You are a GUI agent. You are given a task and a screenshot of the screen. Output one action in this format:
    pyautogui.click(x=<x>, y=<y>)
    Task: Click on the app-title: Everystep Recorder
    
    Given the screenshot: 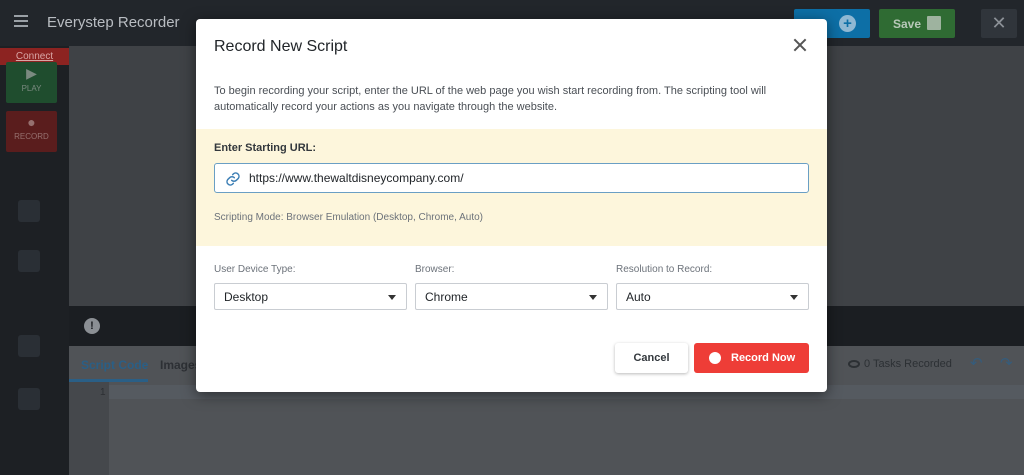 What is the action you would take?
    pyautogui.click(x=113, y=22)
    